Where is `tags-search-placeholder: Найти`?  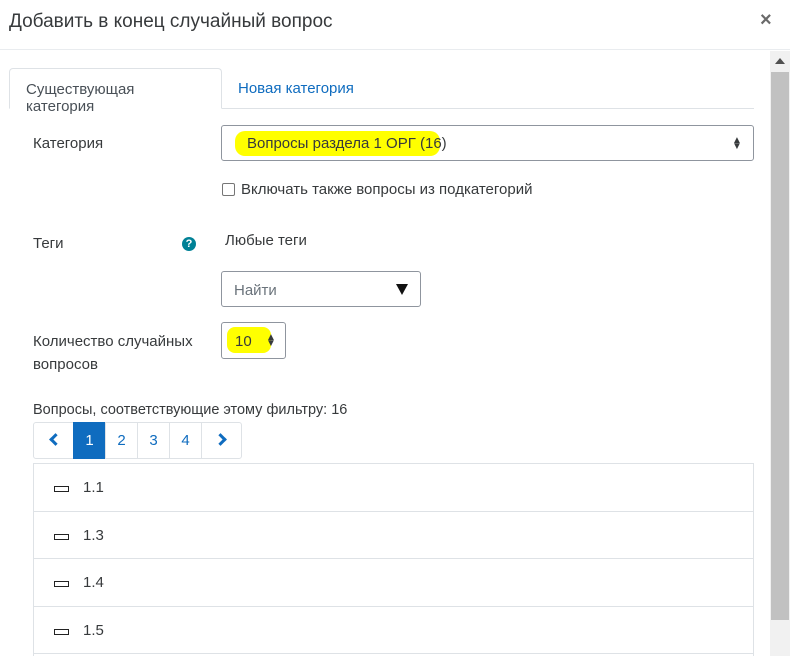
tags-search-placeholder: Найти is located at coordinates (255, 290).